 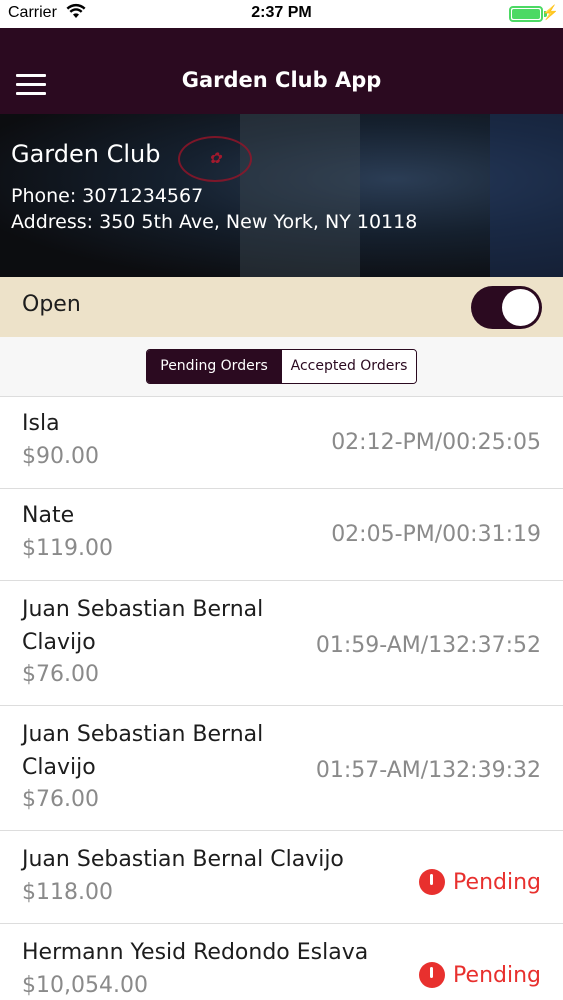 What do you see at coordinates (436, 442) in the screenshot?
I see `order-time: 02:12-PM/00:25:05` at bounding box center [436, 442].